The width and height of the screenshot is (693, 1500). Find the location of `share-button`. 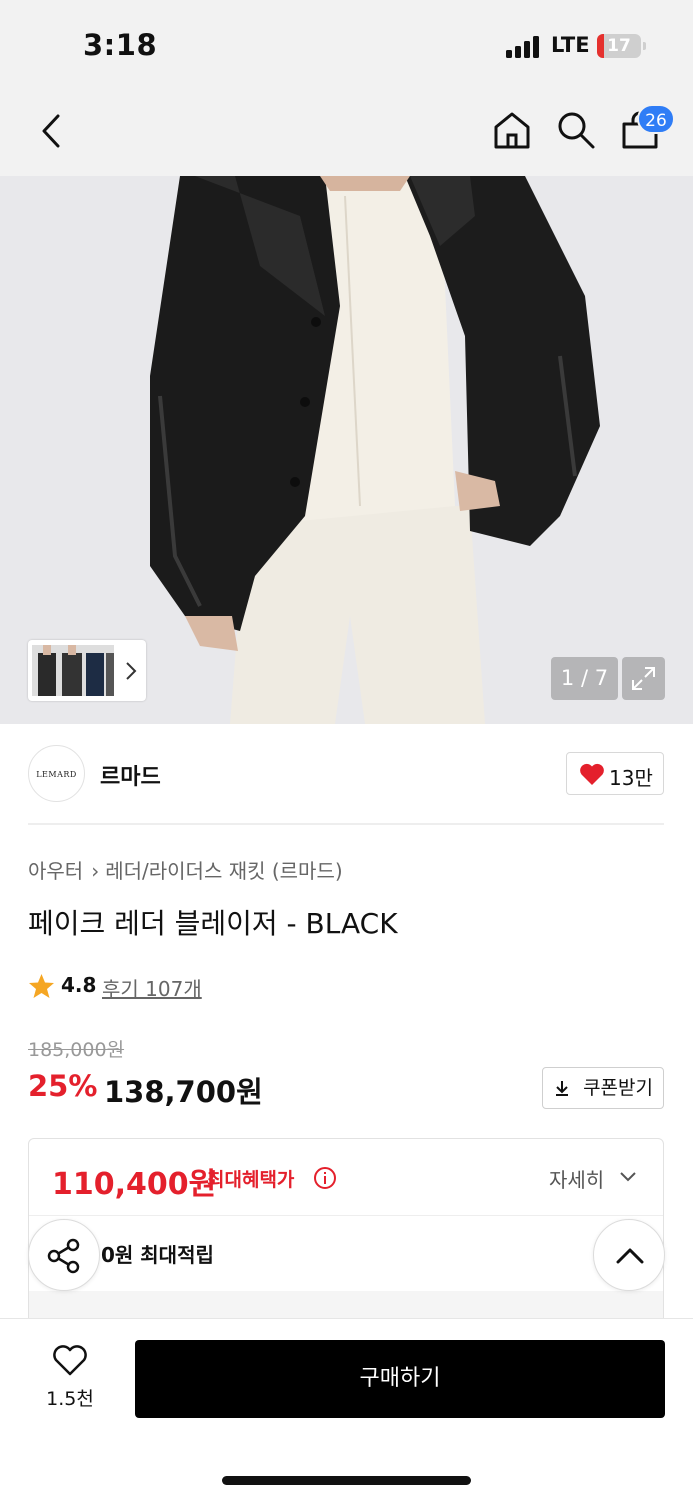

share-button is located at coordinates (64, 1255).